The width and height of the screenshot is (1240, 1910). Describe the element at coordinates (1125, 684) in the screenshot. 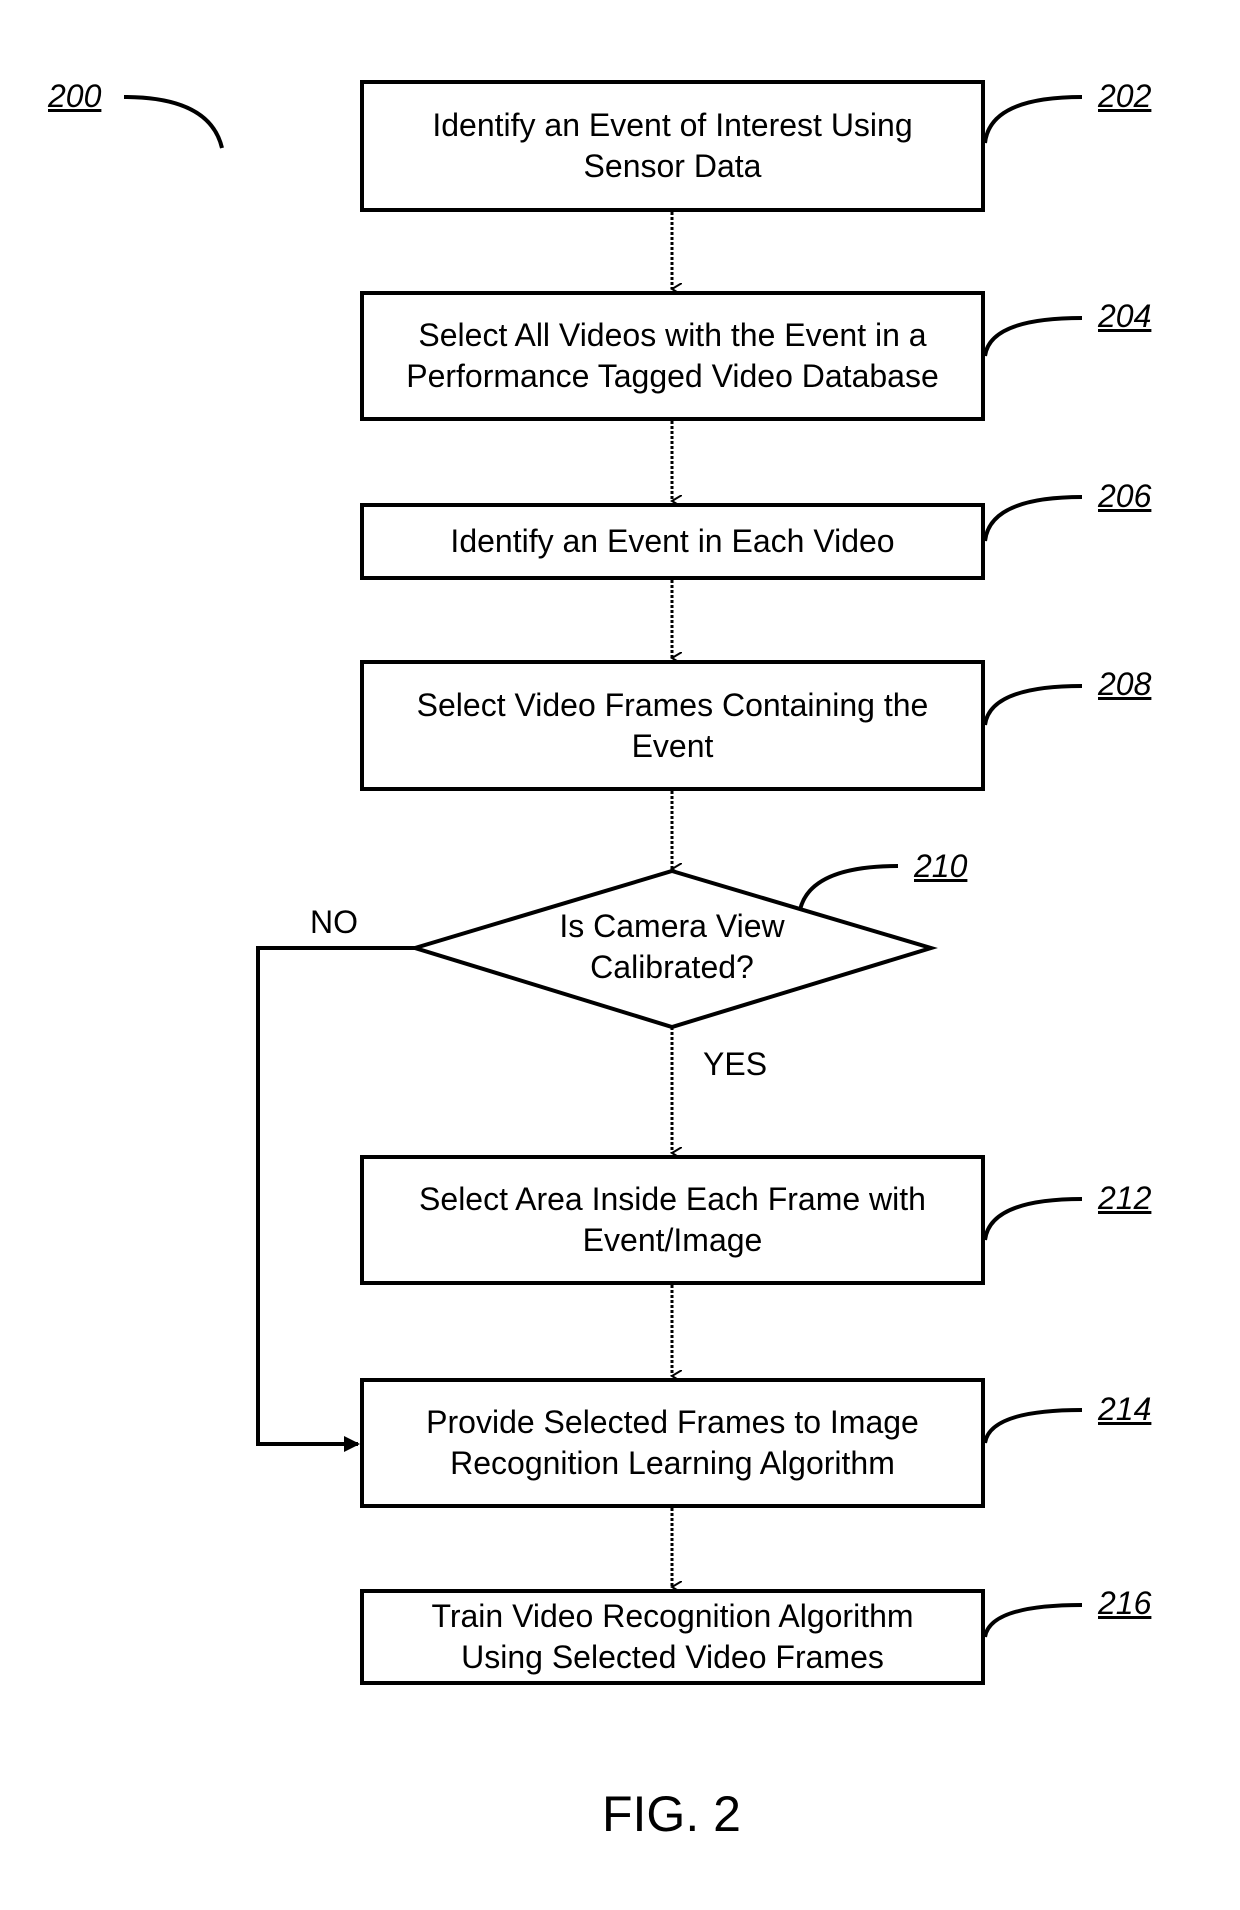

I see `step-ref-208: 208` at that location.